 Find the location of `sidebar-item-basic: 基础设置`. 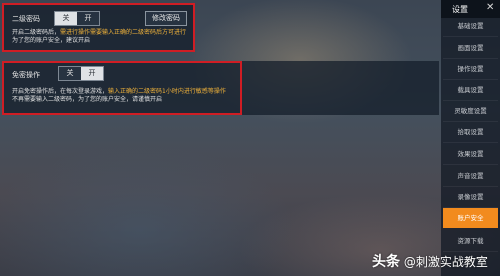

sidebar-item-basic: 基础设置 is located at coordinates (470, 26).